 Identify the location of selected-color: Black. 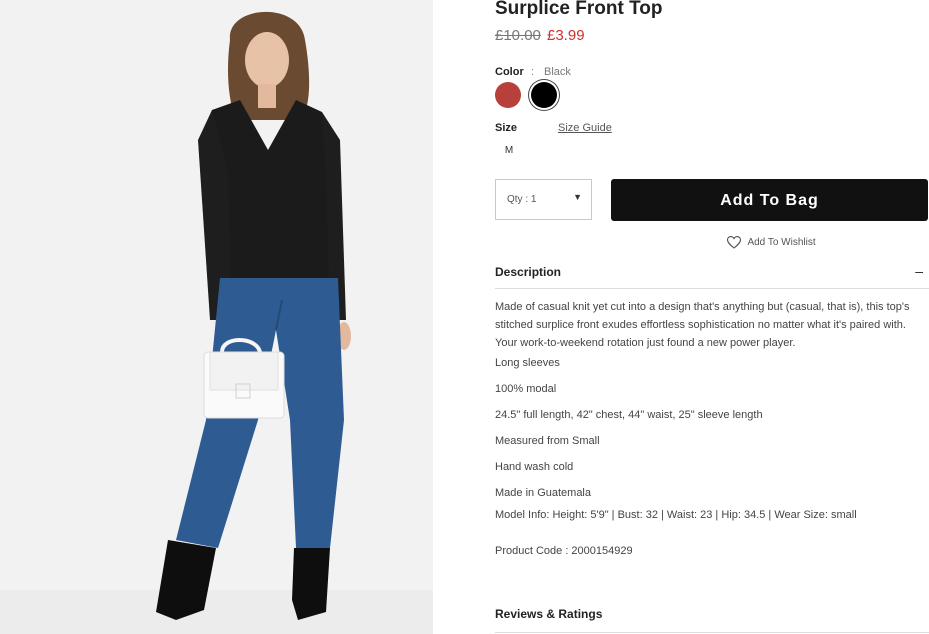
(557, 72).